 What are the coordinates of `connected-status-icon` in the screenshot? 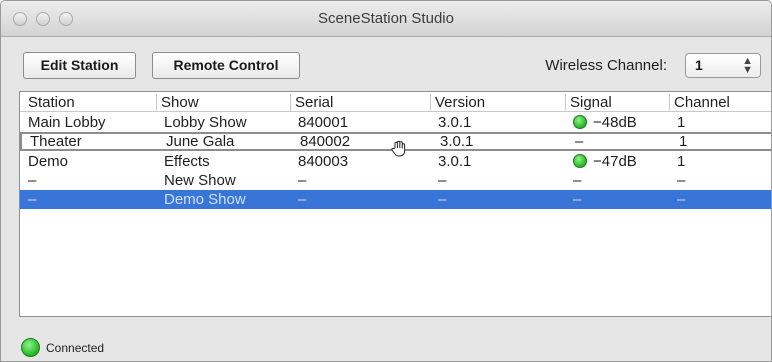 It's located at (30, 347).